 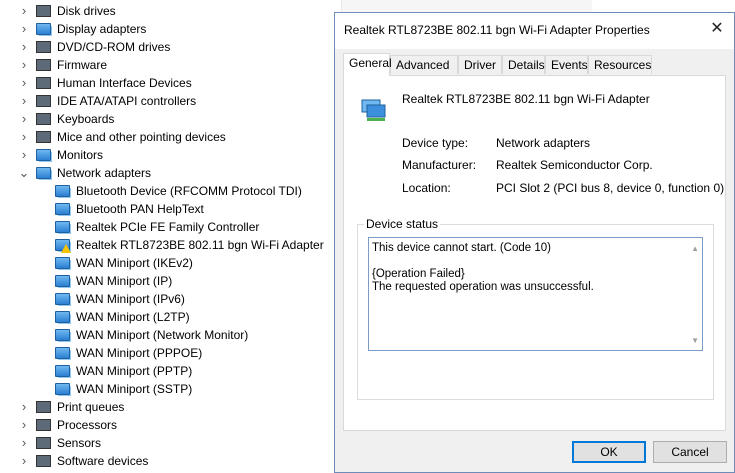 What do you see at coordinates (170, 425) in the screenshot?
I see `tree-category: › Processors` at bounding box center [170, 425].